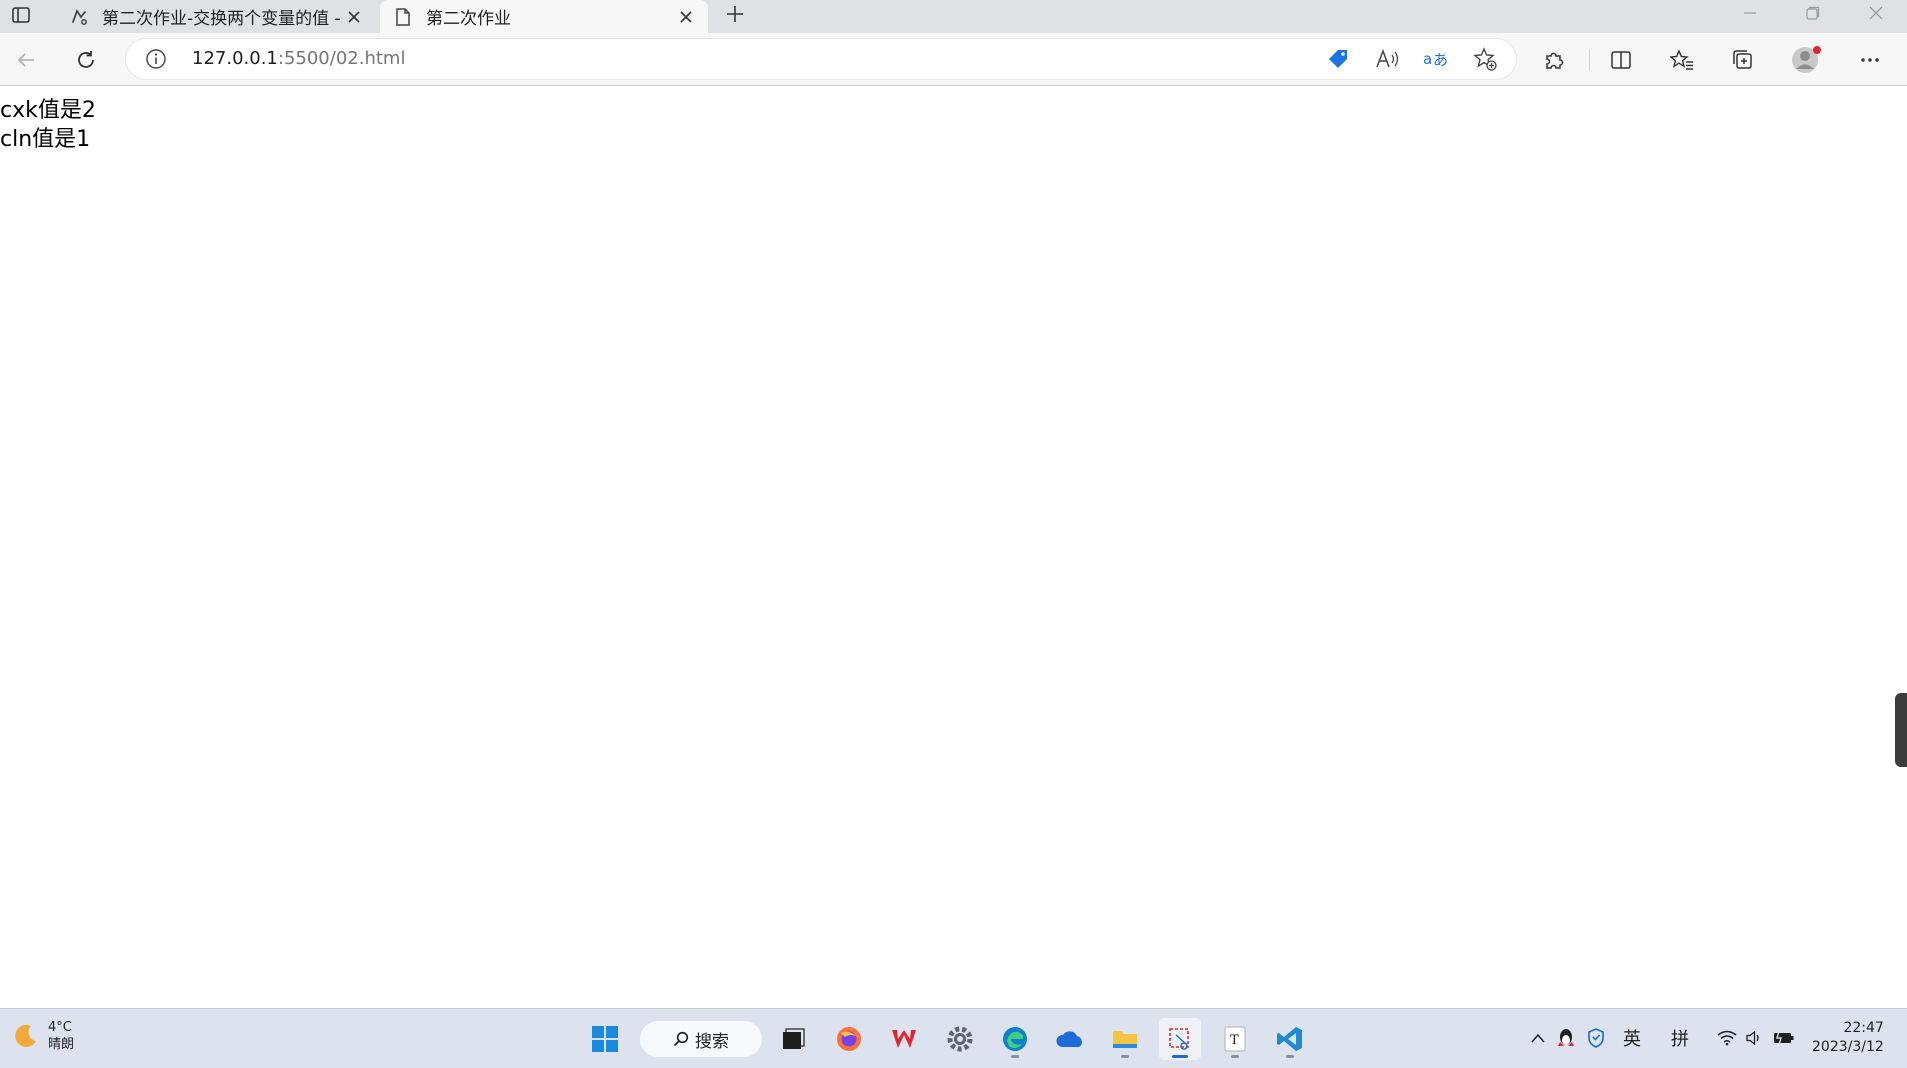 The image size is (1907, 1068). Describe the element at coordinates (1680, 1038) in the screenshot. I see `ime-mode-indicator: 拼` at that location.